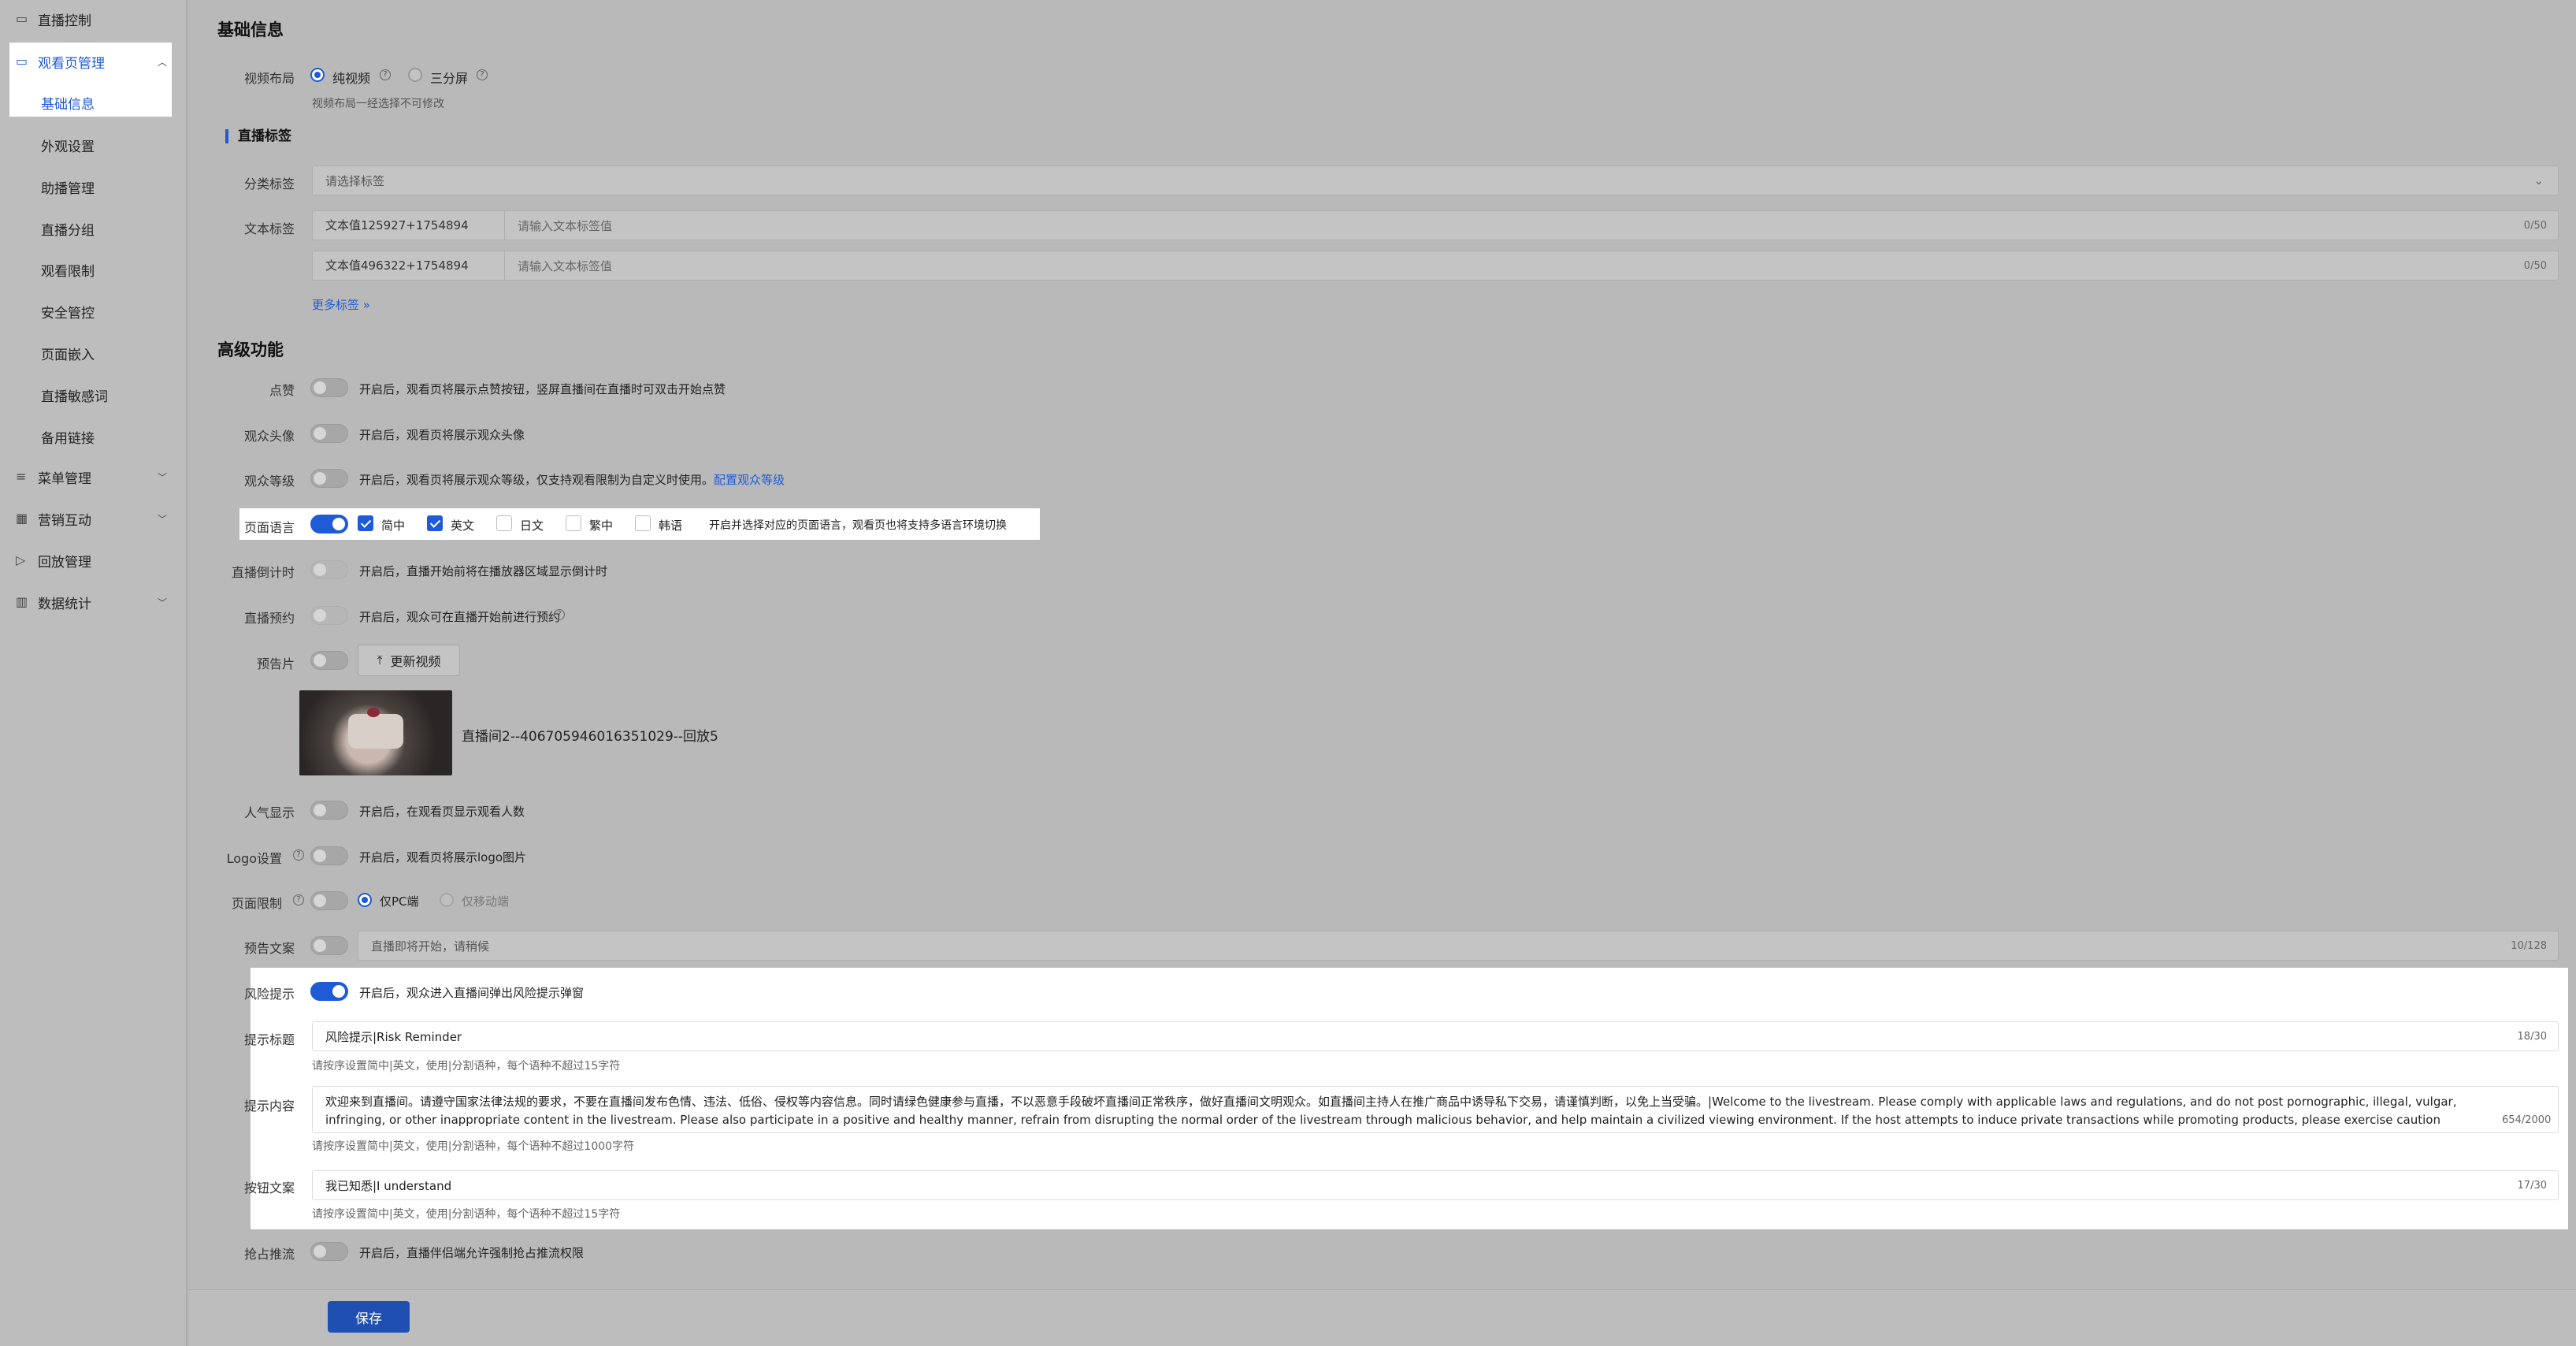  Describe the element at coordinates (93, 477) in the screenshot. I see `sidebar-item-menu: ≡ 菜单管理 ﹀` at that location.